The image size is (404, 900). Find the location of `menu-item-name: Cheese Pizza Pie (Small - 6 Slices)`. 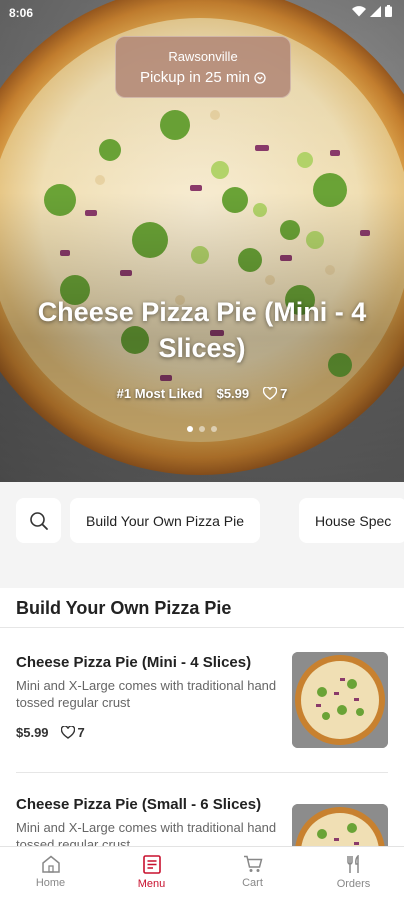

menu-item-name: Cheese Pizza Pie (Small - 6 Slices) is located at coordinates (139, 804).